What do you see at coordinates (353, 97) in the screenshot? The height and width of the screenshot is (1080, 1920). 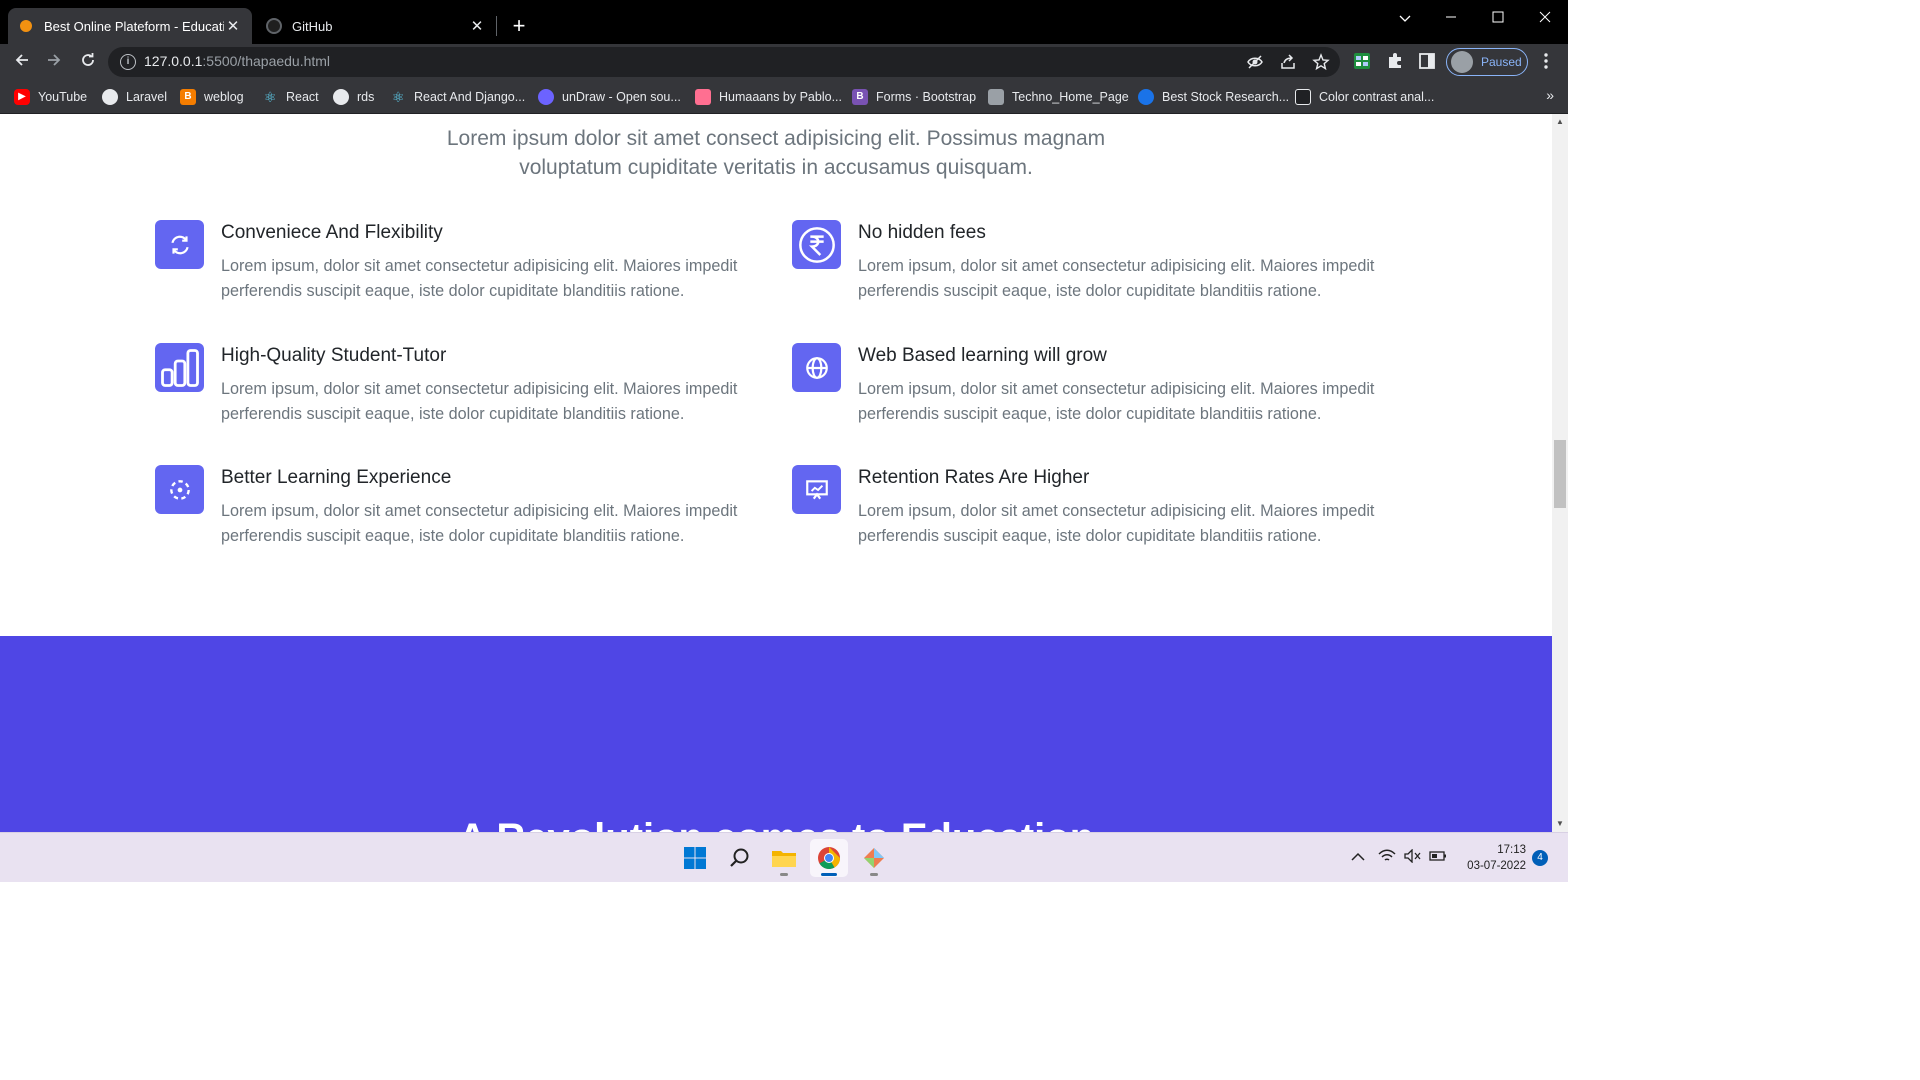 I see `bookmark-rds: rds` at bounding box center [353, 97].